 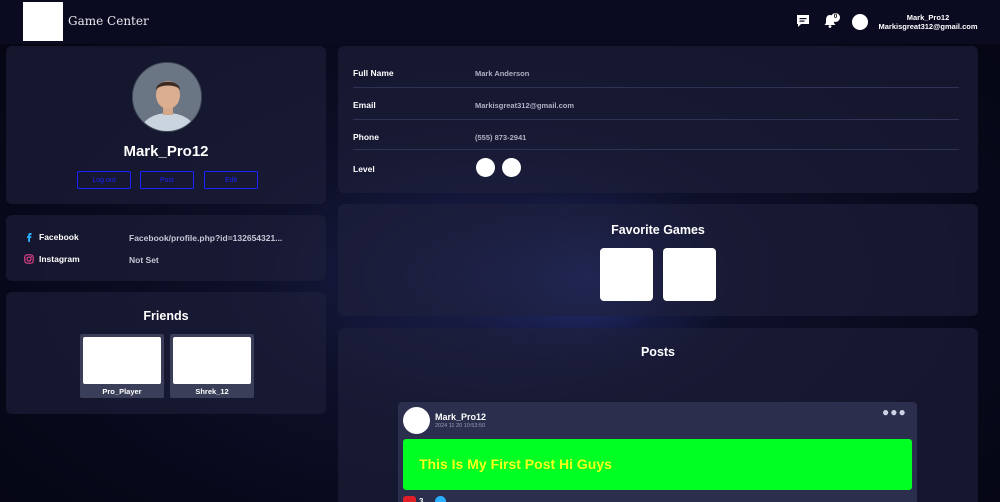 I want to click on edit-button: Edit, so click(x=231, y=180).